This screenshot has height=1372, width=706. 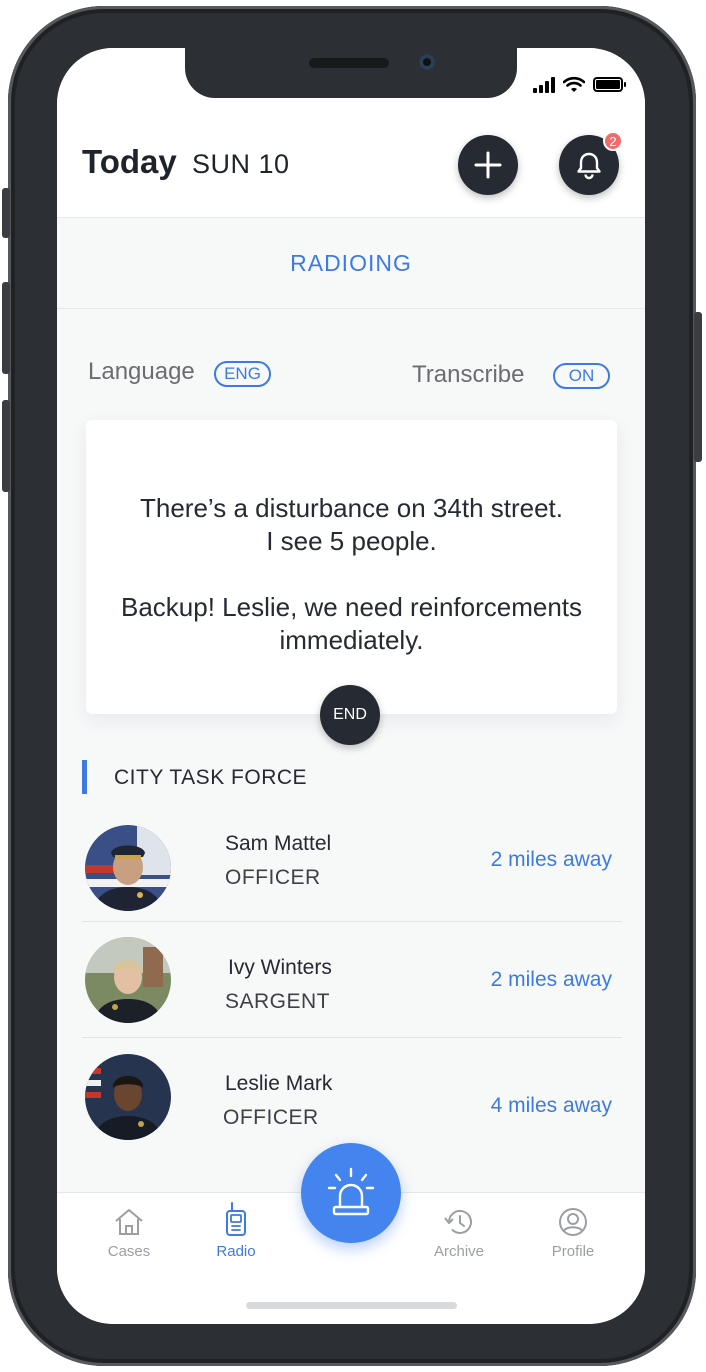 I want to click on walkie-talkie-icon, so click(x=236, y=1219).